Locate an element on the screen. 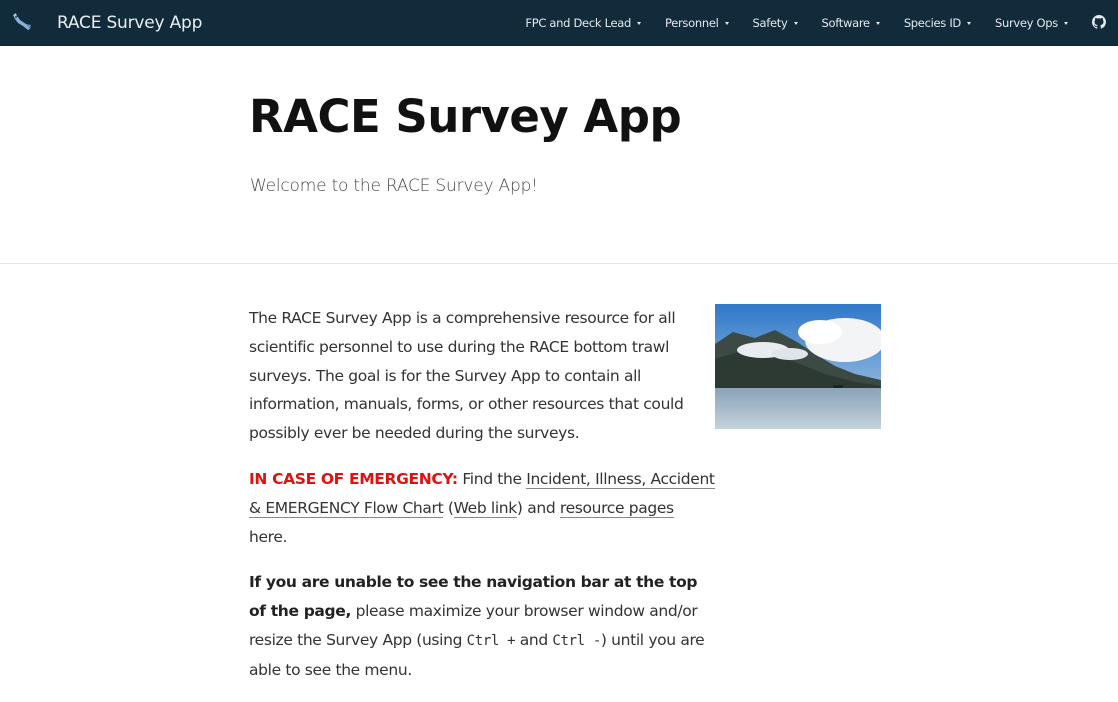 This screenshot has width=1118, height=702. brand-title: RACE Survey App is located at coordinates (130, 23).